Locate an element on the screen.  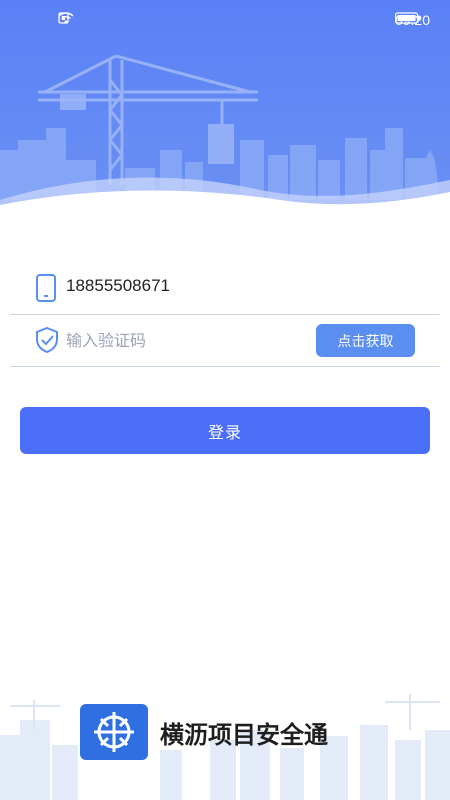
verification-code-row: 点击获取 is located at coordinates (225, 340).